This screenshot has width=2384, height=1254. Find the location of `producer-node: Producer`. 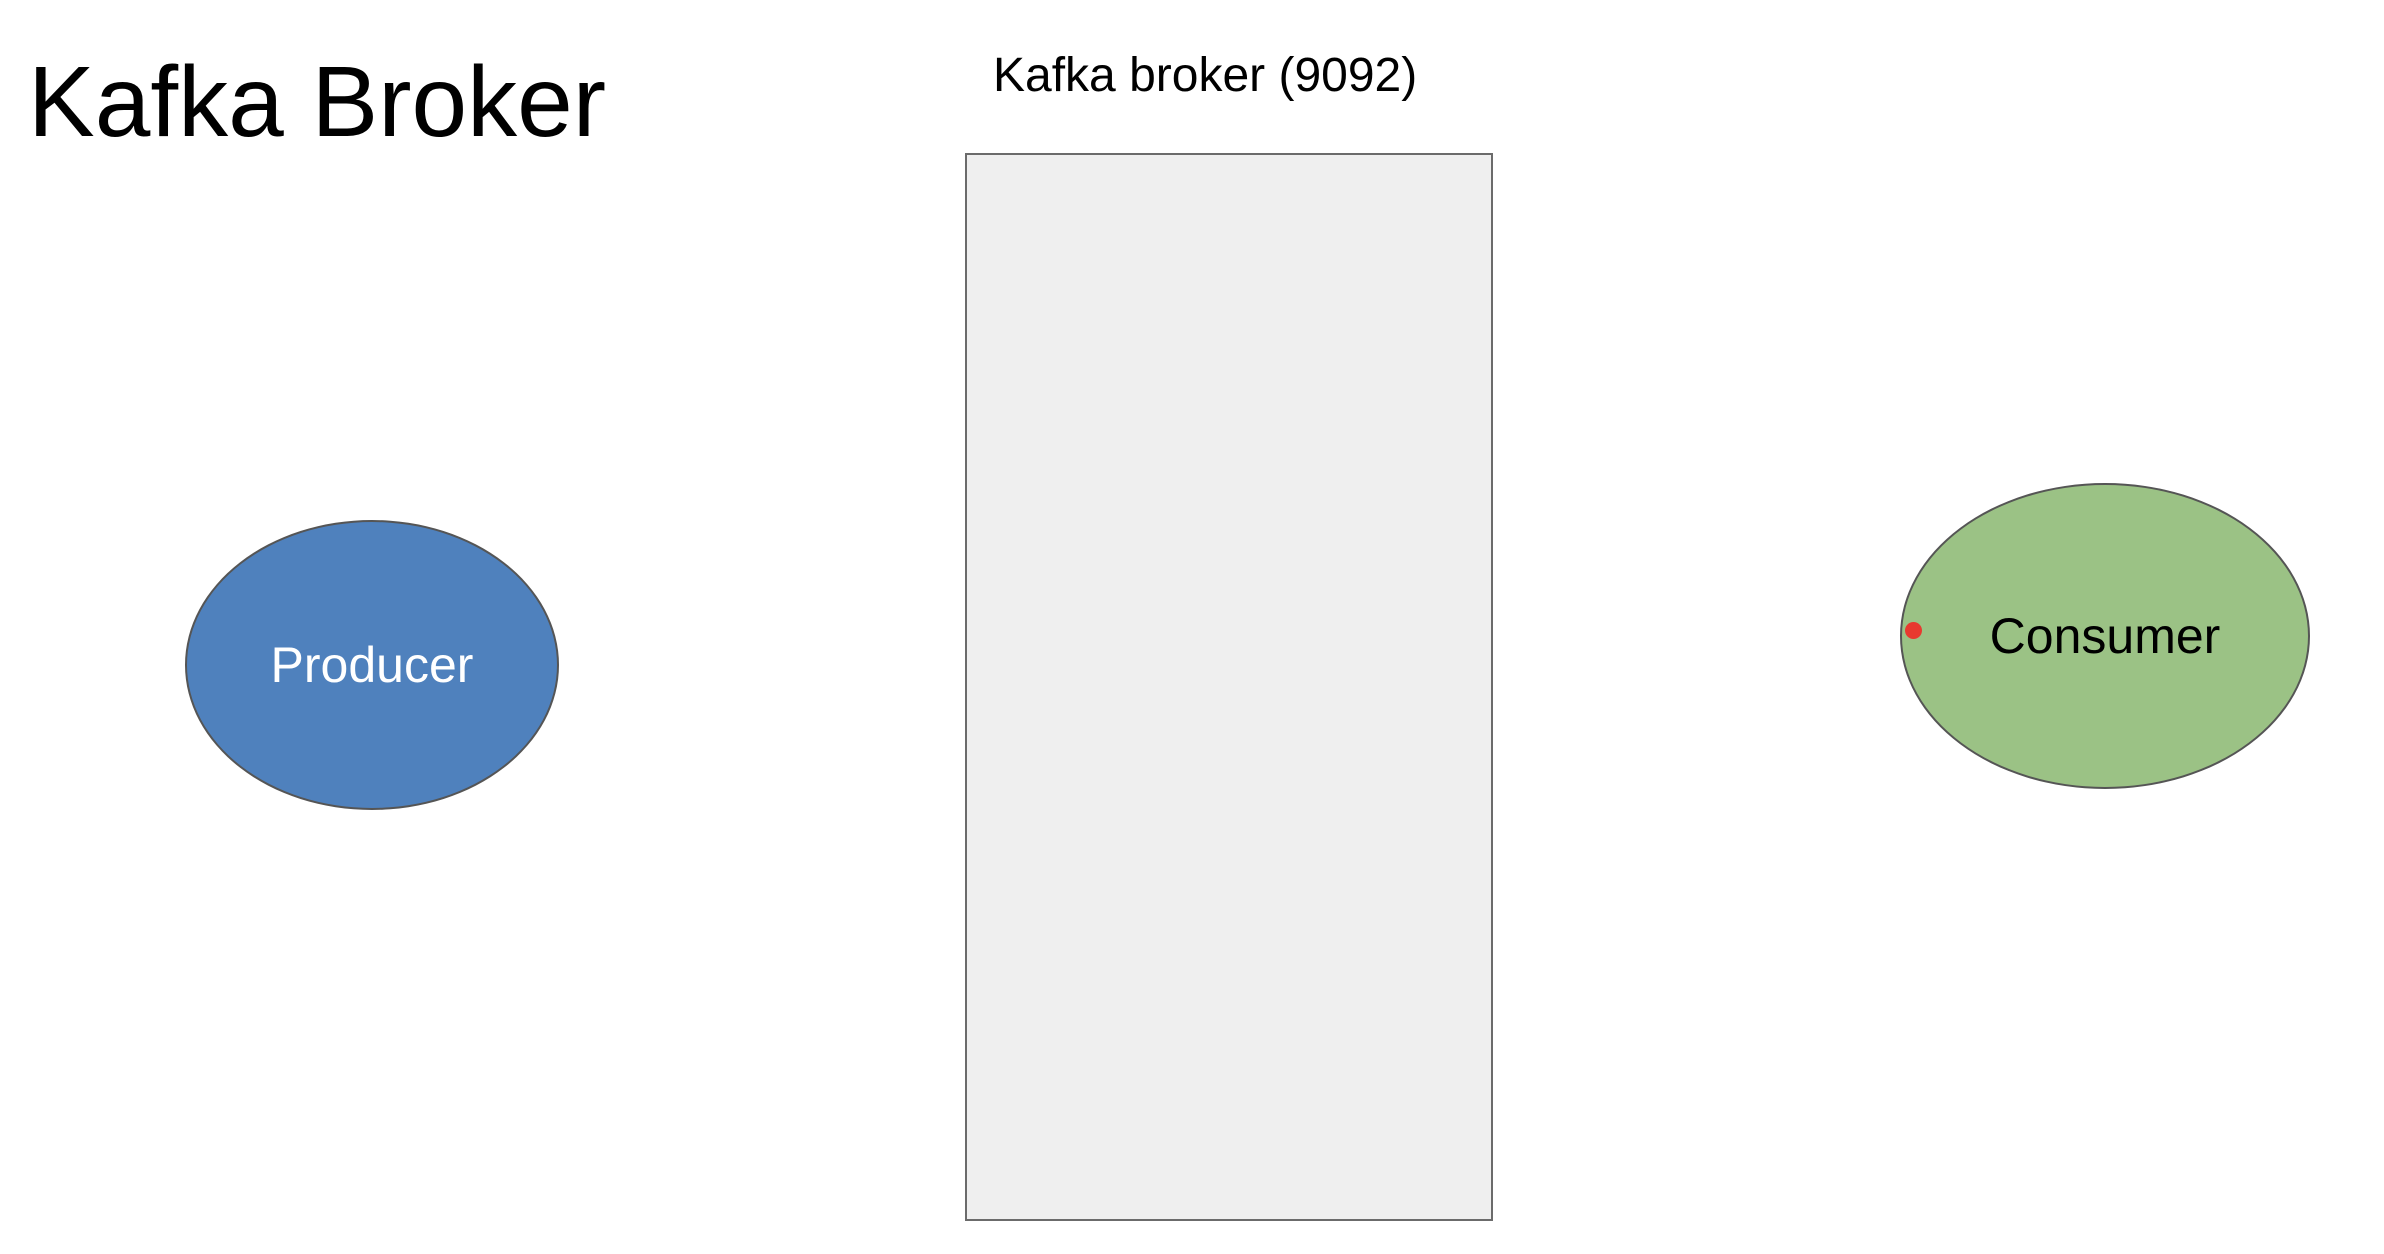

producer-node: Producer is located at coordinates (372, 665).